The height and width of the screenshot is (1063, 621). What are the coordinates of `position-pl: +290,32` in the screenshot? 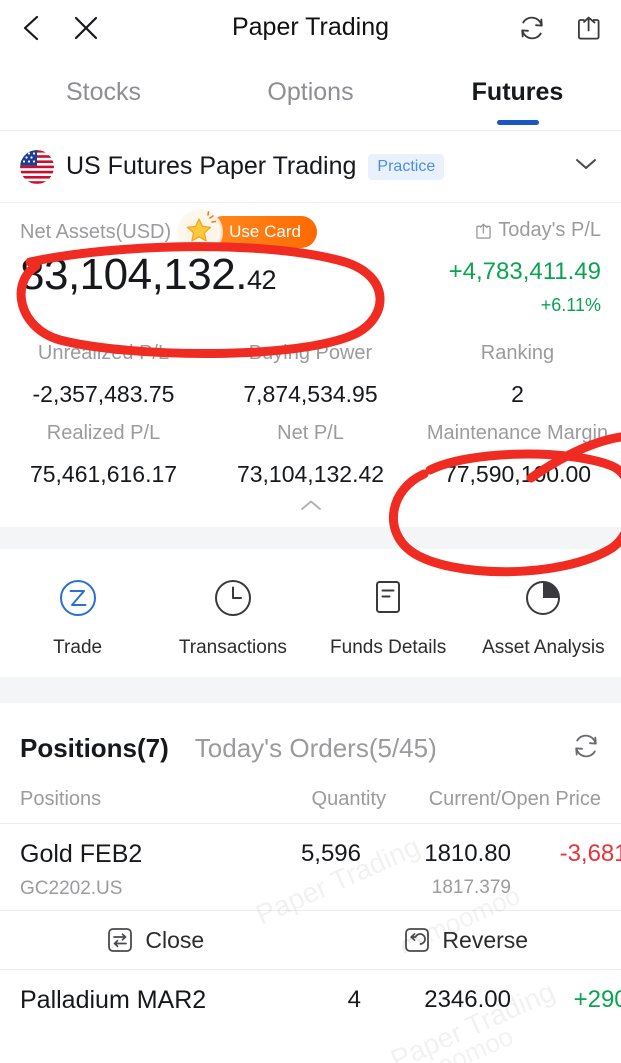 It's located at (597, 999).